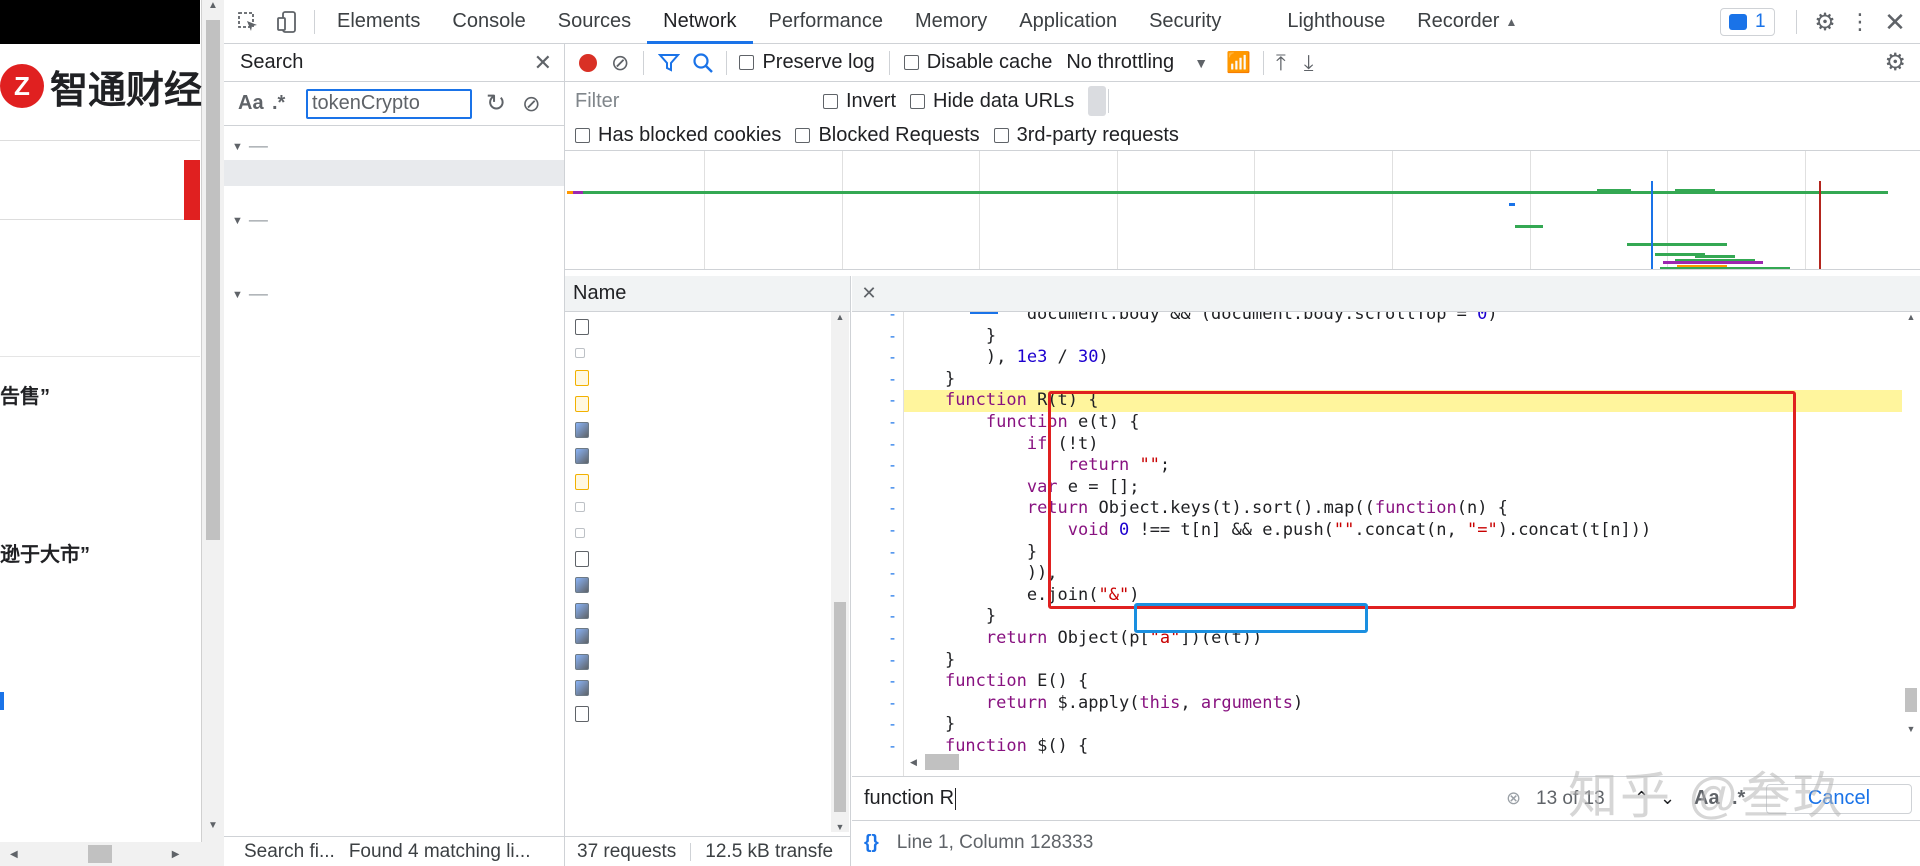 This screenshot has height=866, width=1920. Describe the element at coordinates (887, 135) in the screenshot. I see `blocked-requests-checkbox: Blocked Requests` at that location.